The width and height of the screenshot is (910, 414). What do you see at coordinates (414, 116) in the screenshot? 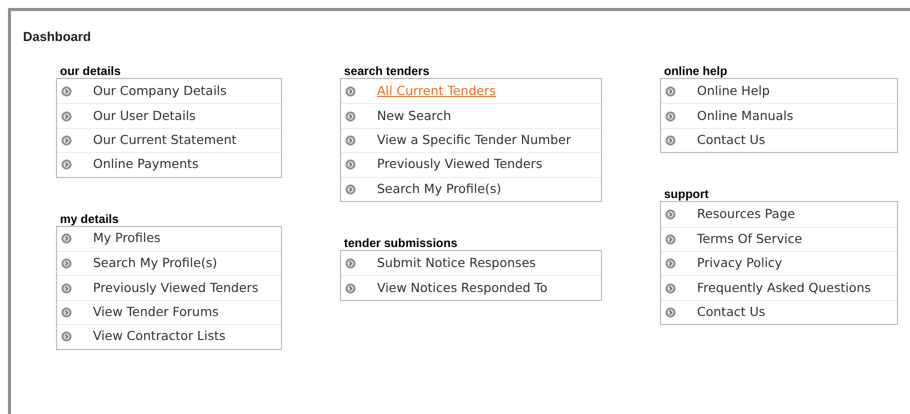
I see `menu-link: New Search` at bounding box center [414, 116].